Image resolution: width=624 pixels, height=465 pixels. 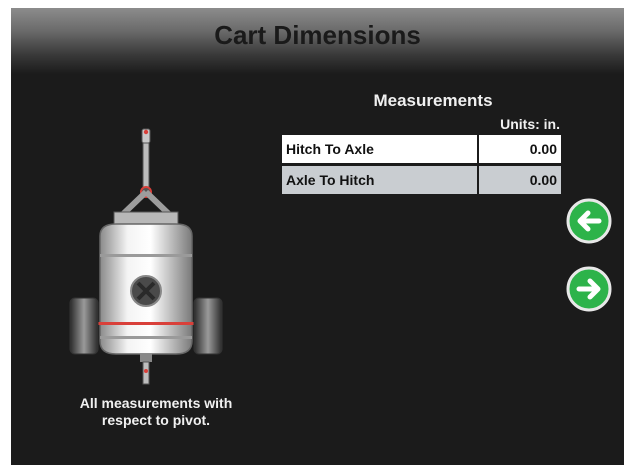 What do you see at coordinates (589, 289) in the screenshot?
I see `forward-button` at bounding box center [589, 289].